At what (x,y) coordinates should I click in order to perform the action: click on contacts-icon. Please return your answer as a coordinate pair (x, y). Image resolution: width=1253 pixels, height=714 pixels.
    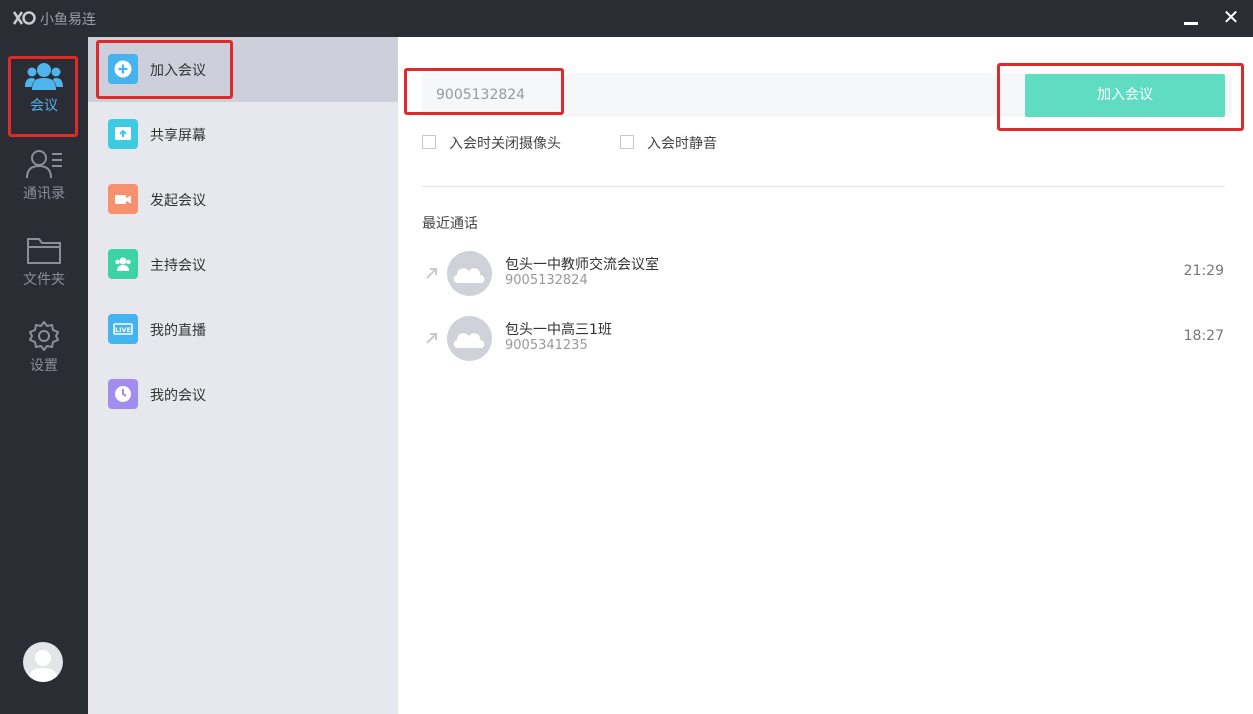
    Looking at the image, I should click on (44, 164).